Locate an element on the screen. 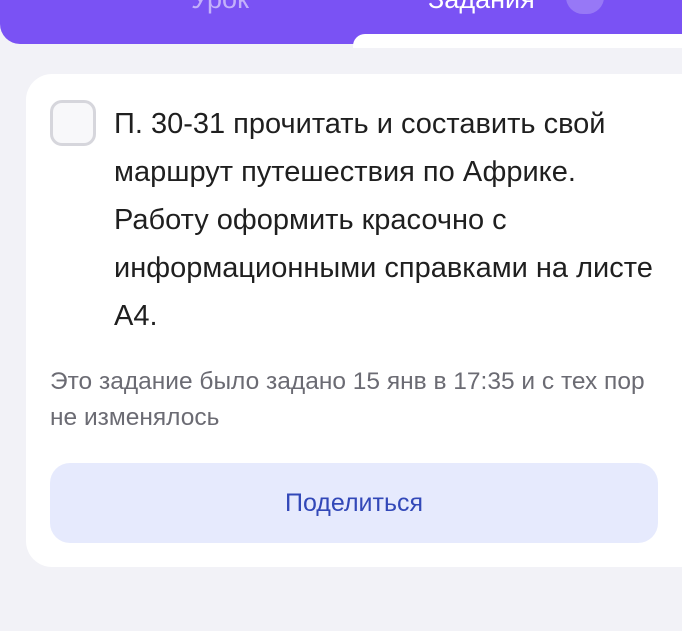  tasks-count-badge is located at coordinates (585, 7).